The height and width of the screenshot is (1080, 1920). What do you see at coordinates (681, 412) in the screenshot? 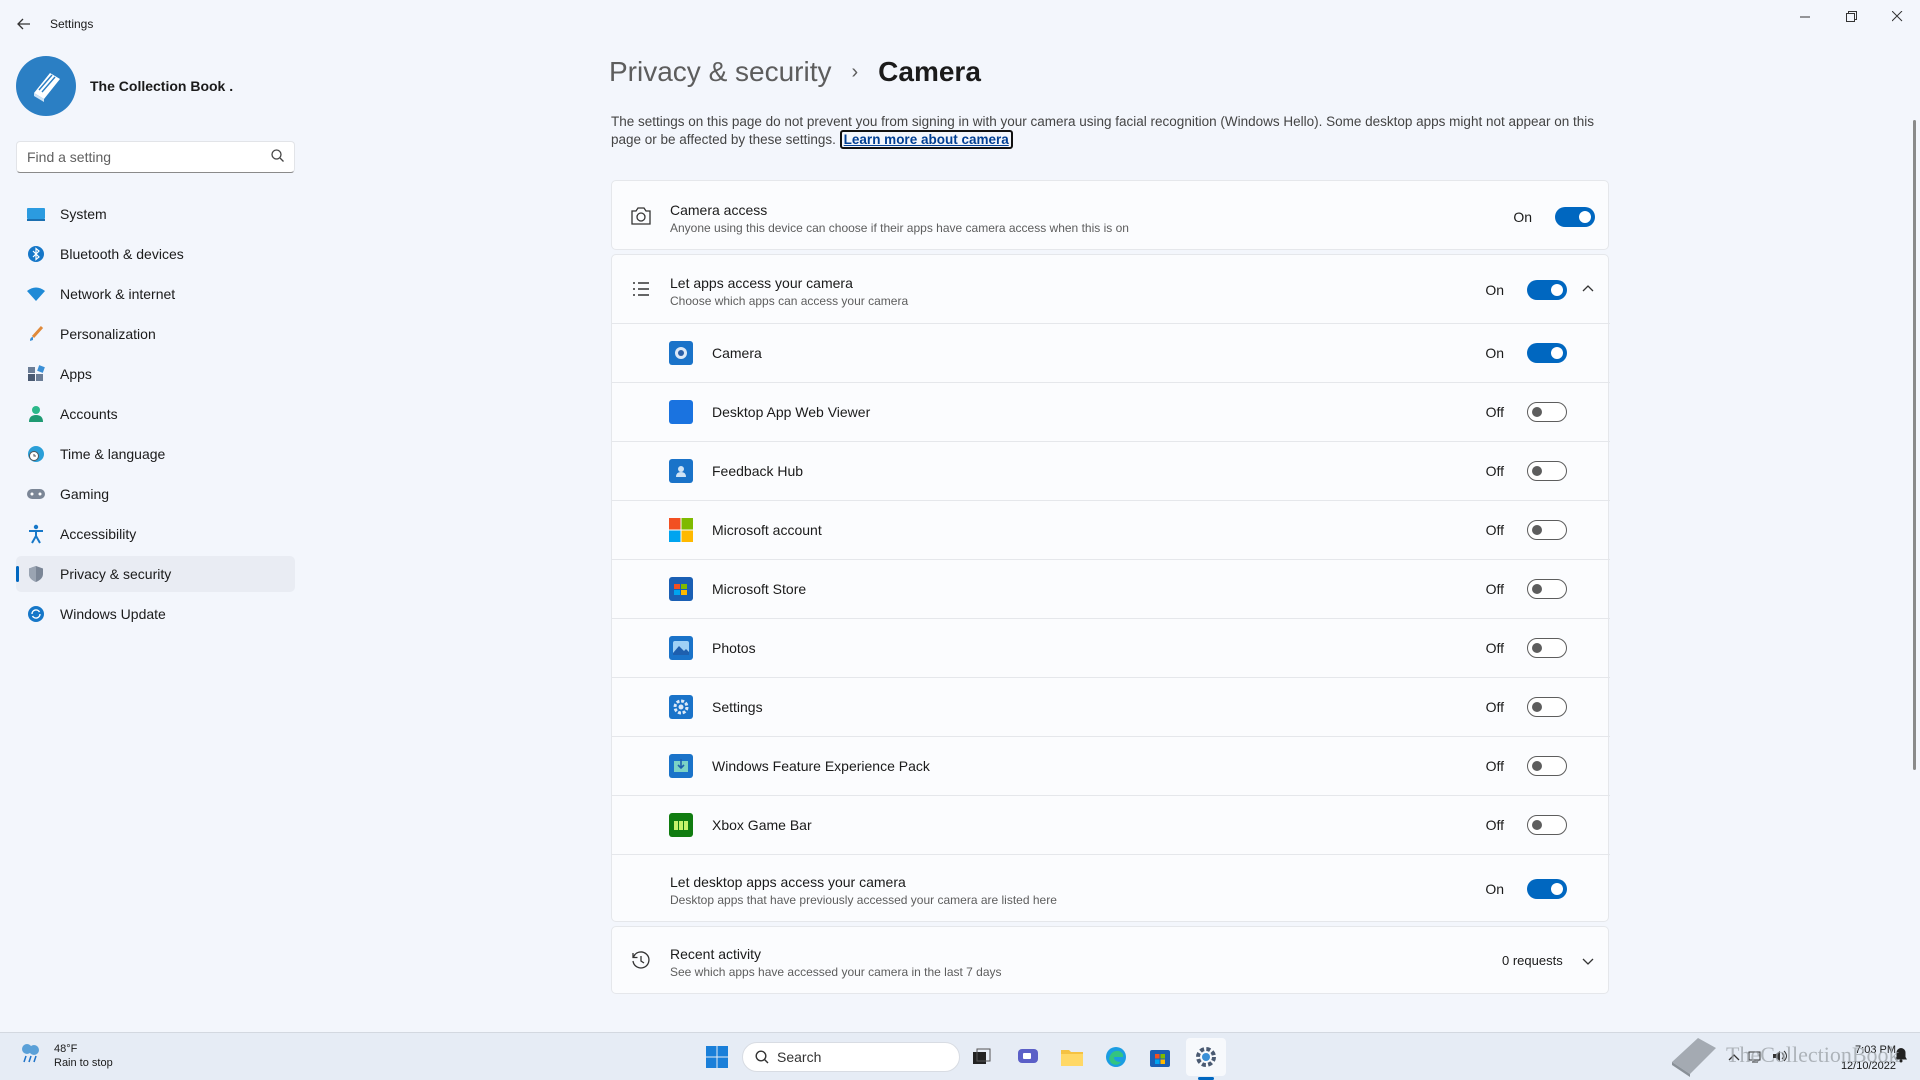
I see `web-viewer-icon` at bounding box center [681, 412].